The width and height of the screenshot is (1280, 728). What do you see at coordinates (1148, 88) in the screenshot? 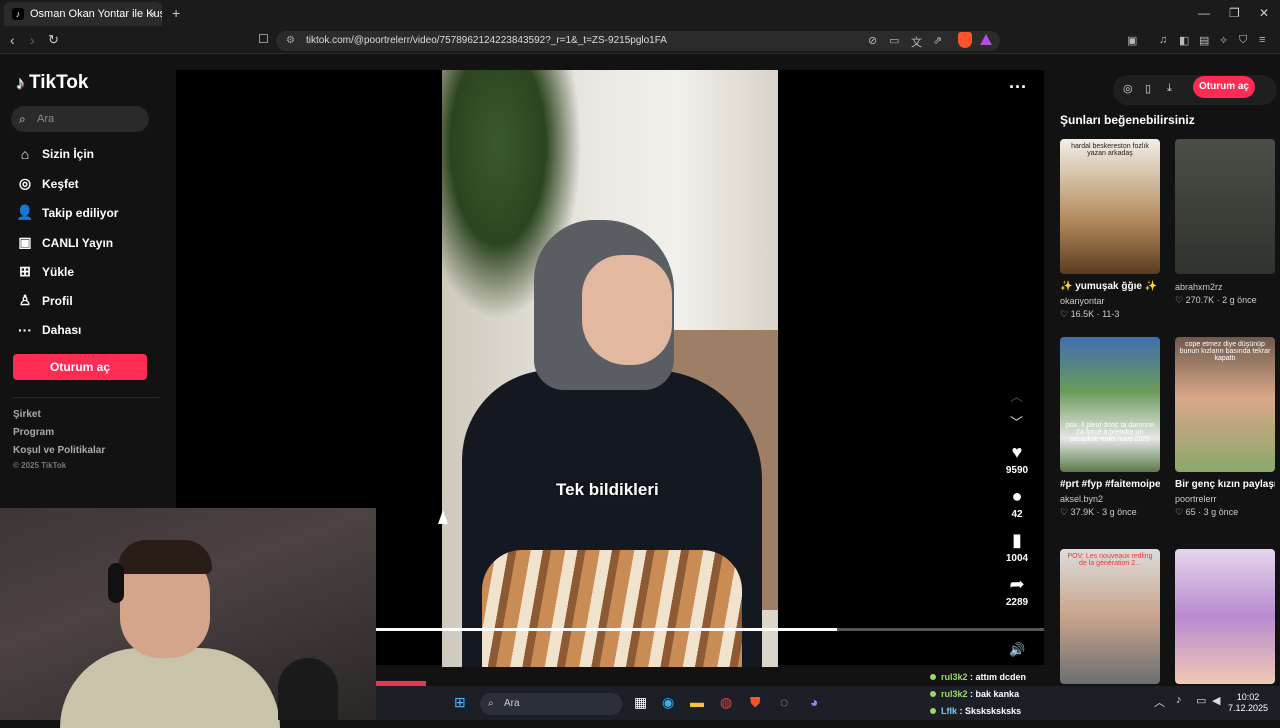
I see `device-icon: ▯` at bounding box center [1148, 88].